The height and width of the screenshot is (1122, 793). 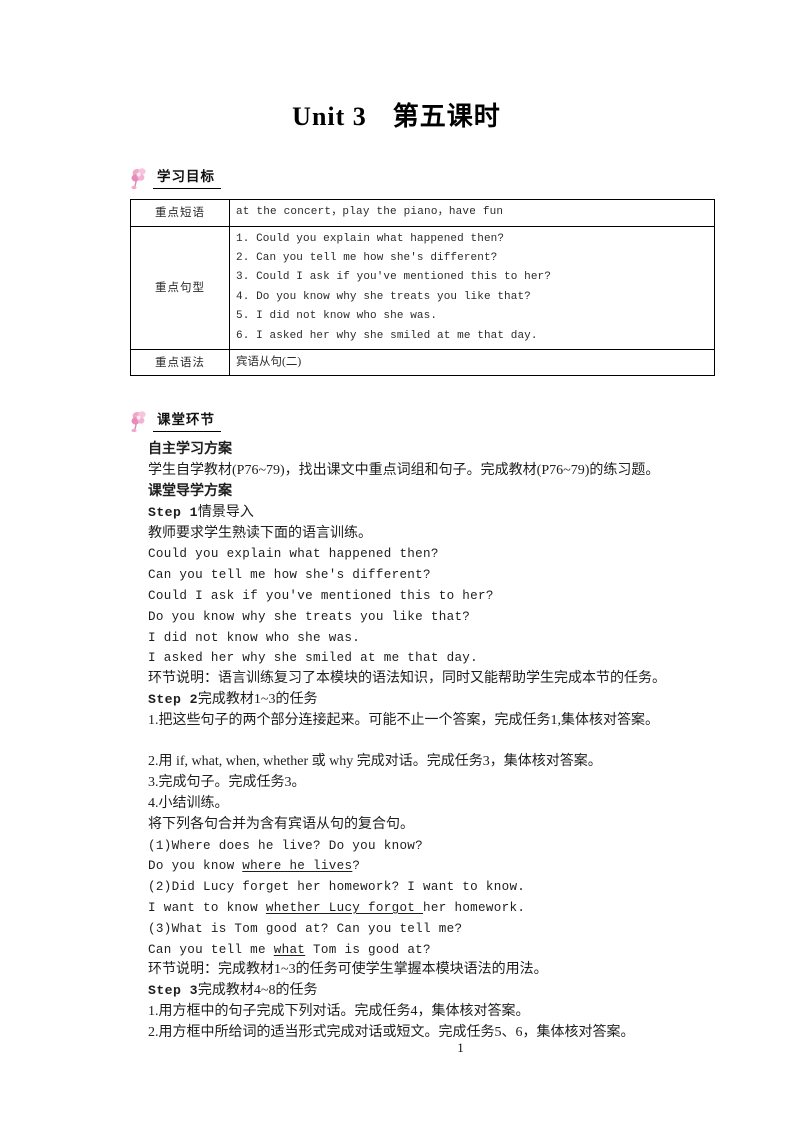 I want to click on step3-item-1: 1.用方框中的句子完成下列对话。完成任务4，集体核对答案。, so click(x=339, y=1011).